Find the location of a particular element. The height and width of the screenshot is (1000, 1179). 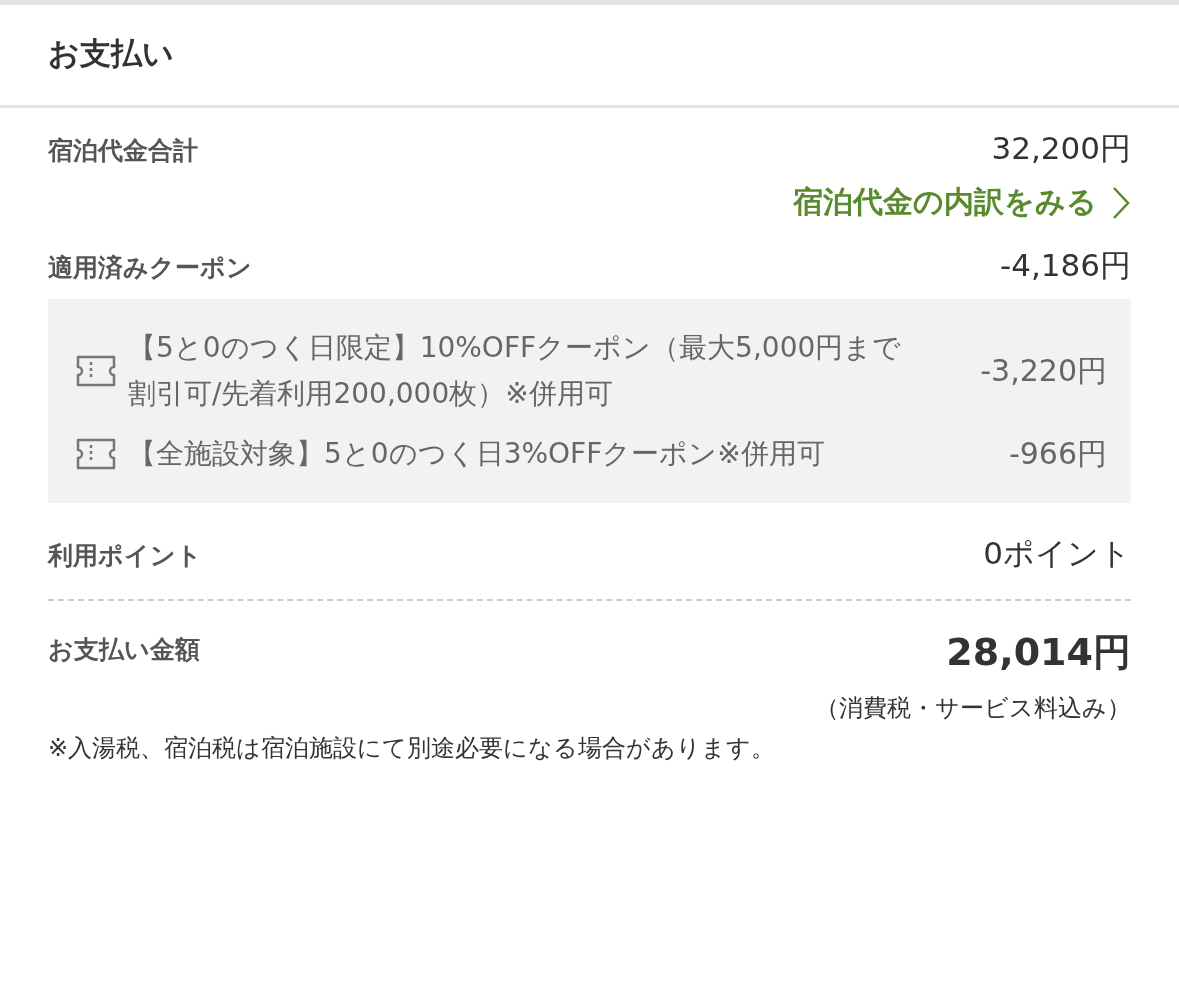

section-title: お支払い is located at coordinates (111, 53).